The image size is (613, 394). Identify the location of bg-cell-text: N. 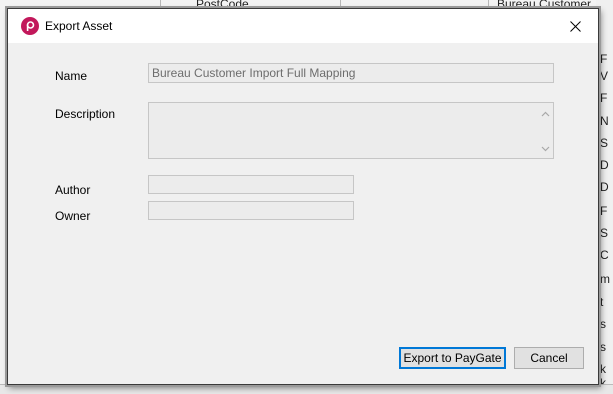
(604, 121).